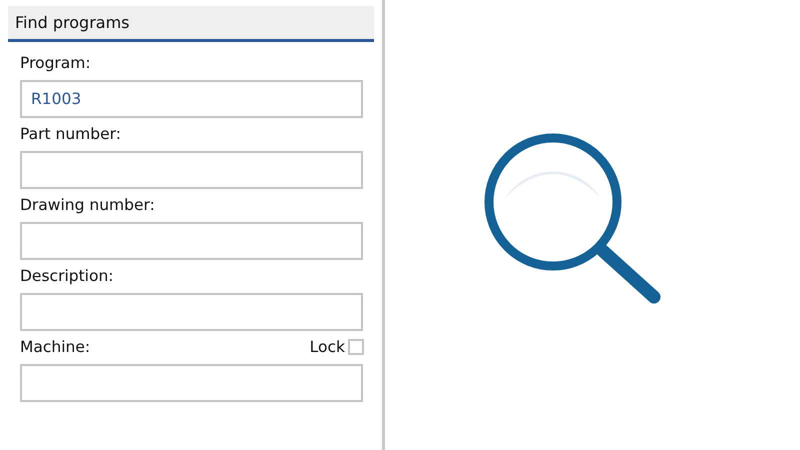  What do you see at coordinates (337, 347) in the screenshot?
I see `lock-checkbox: Lock` at bounding box center [337, 347].